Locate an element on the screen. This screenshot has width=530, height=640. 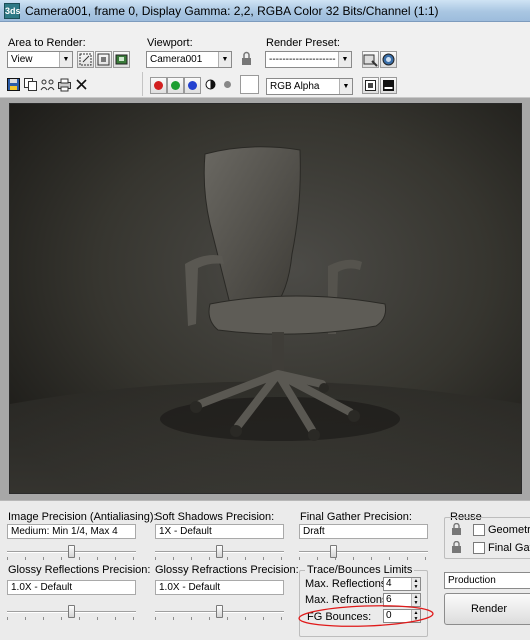
glossy-reflections-field: 1.0X - Default is located at coordinates (71, 587).